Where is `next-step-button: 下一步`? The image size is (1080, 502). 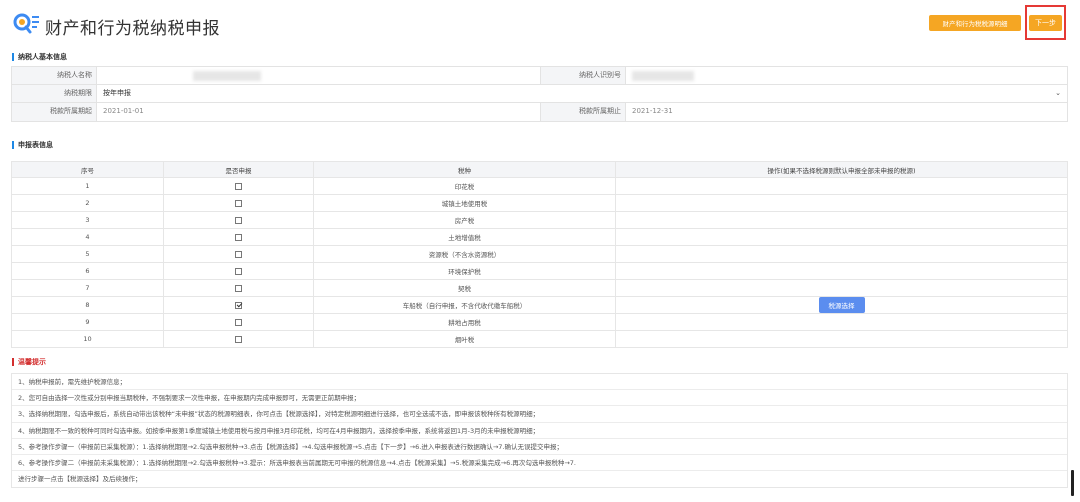
next-step-button: 下一步 is located at coordinates (1045, 23).